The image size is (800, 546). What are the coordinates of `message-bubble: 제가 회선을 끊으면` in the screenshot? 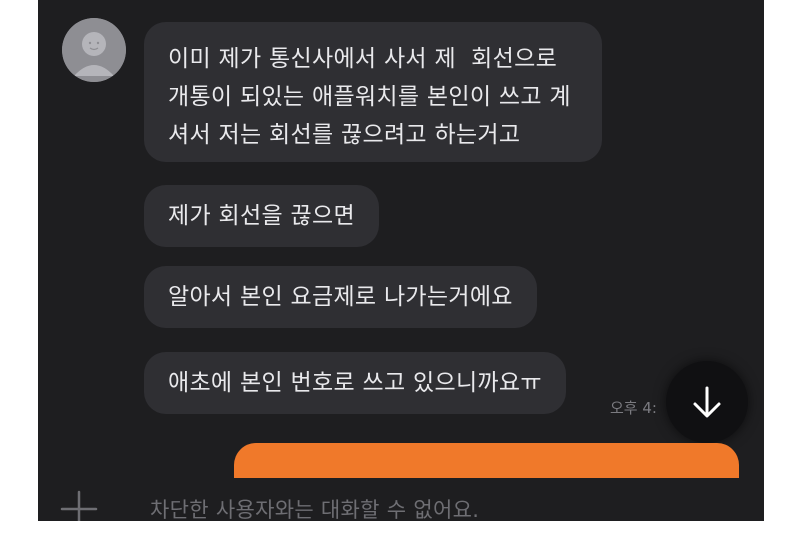 It's located at (261, 216).